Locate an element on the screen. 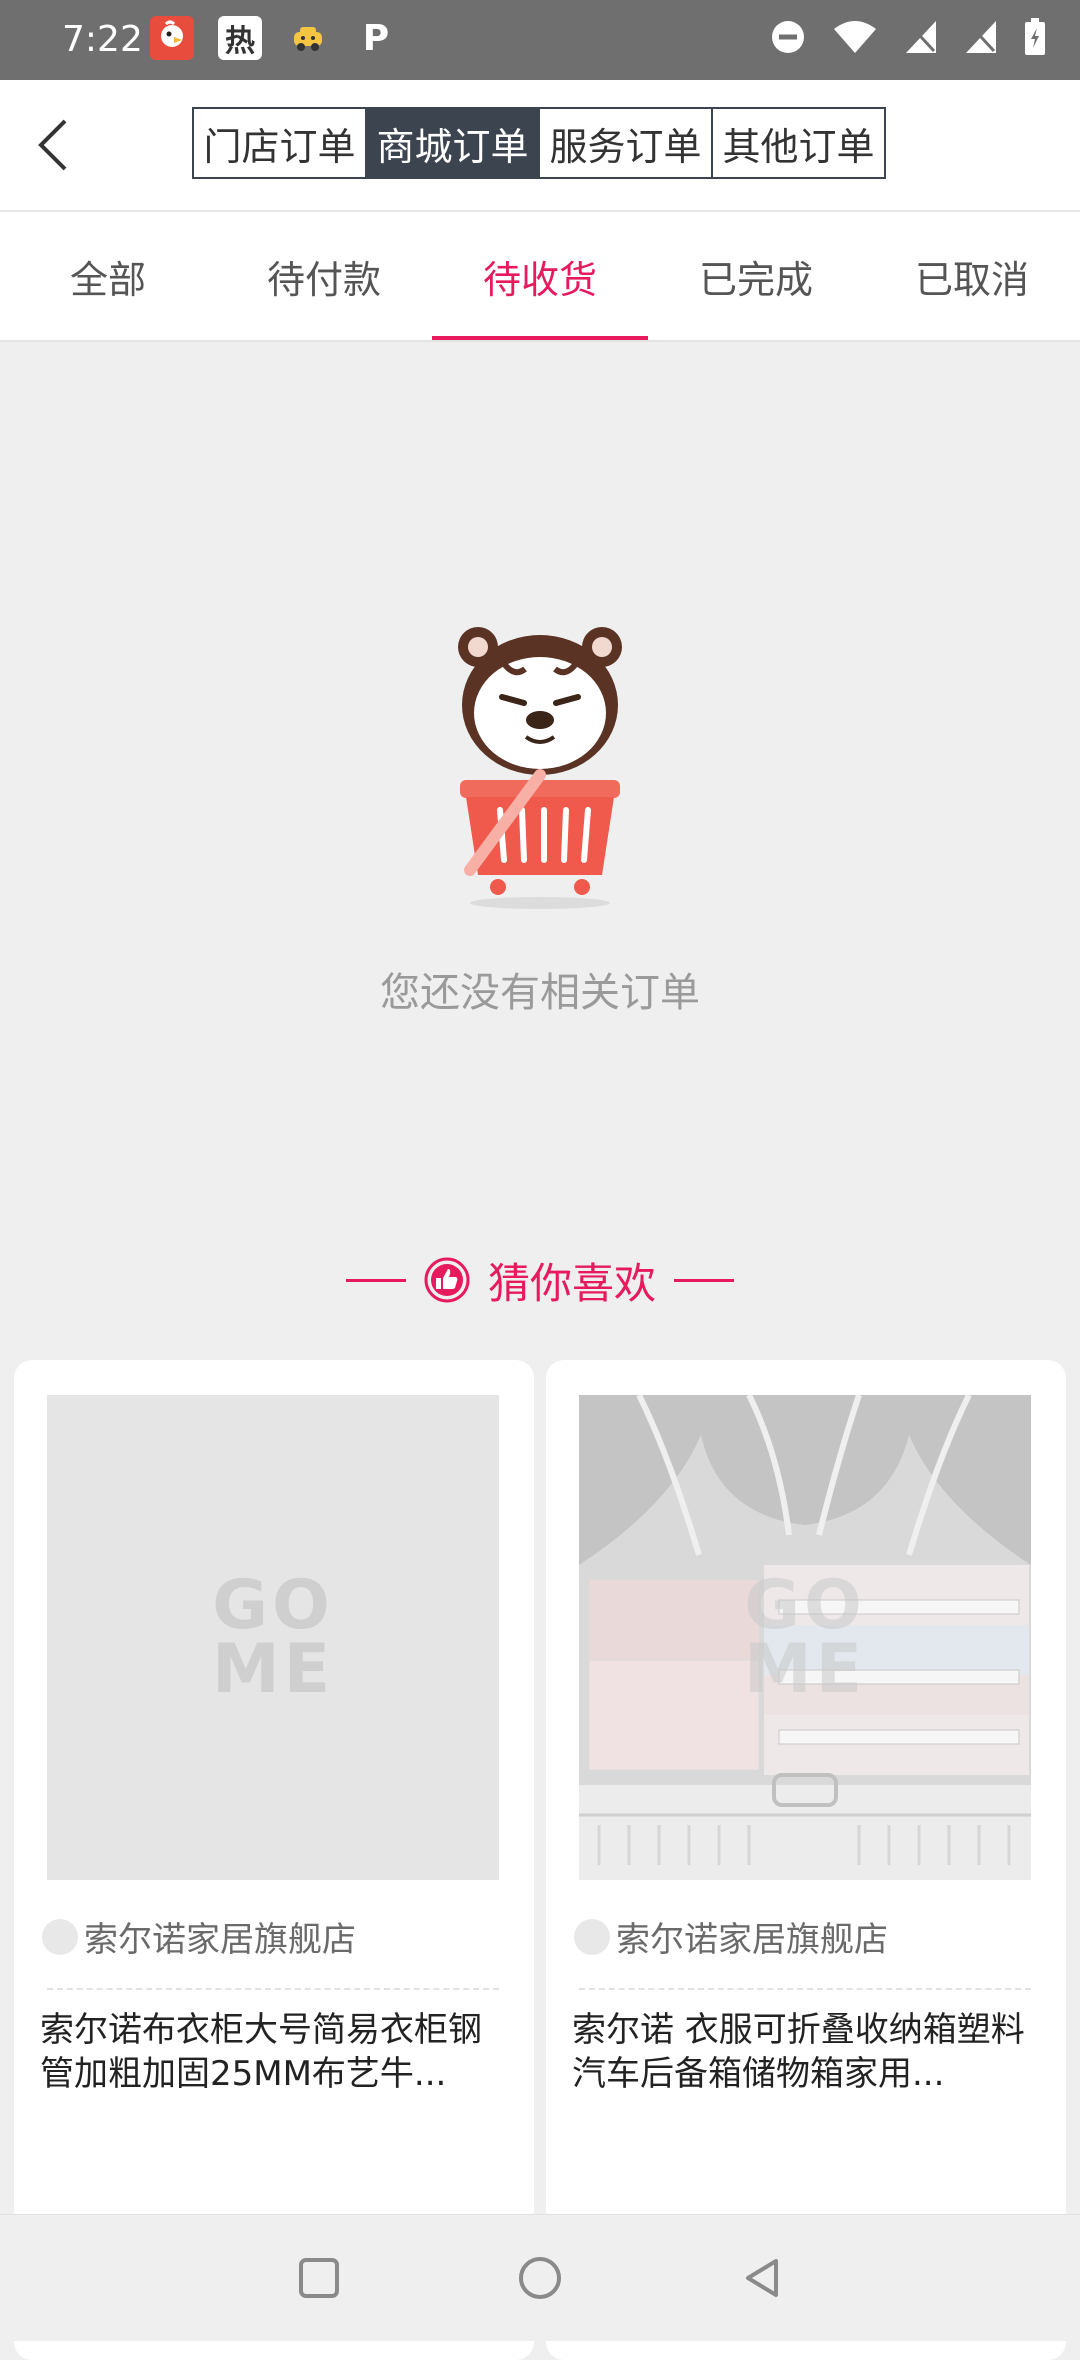 This screenshot has width=1080, height=2360. order-header: 门店订单 商城订单 服务订单 其他订单 is located at coordinates (540, 146).